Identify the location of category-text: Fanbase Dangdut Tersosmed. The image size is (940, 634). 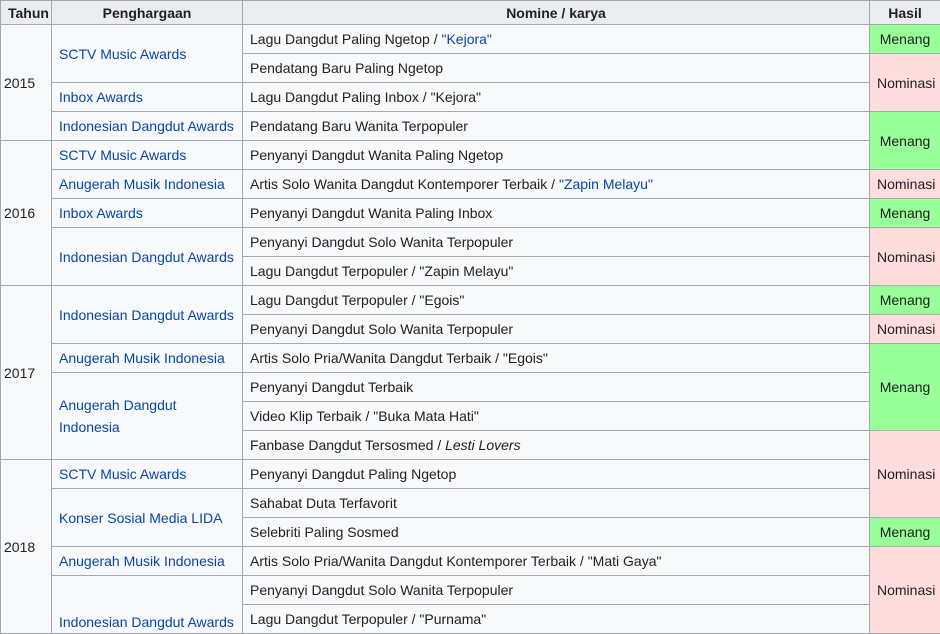
(341, 445).